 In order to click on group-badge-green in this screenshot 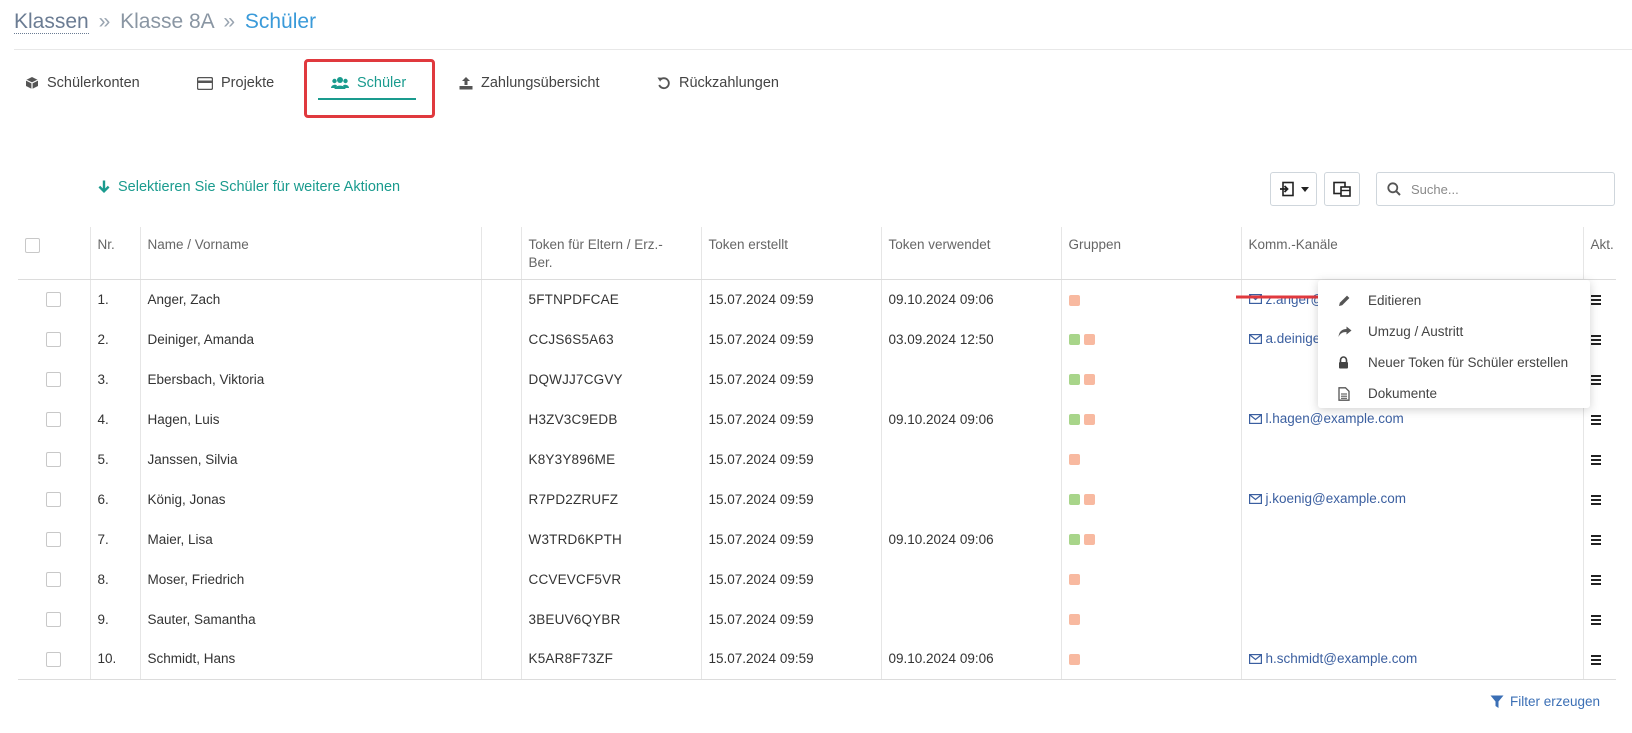, I will do `click(1074, 420)`.